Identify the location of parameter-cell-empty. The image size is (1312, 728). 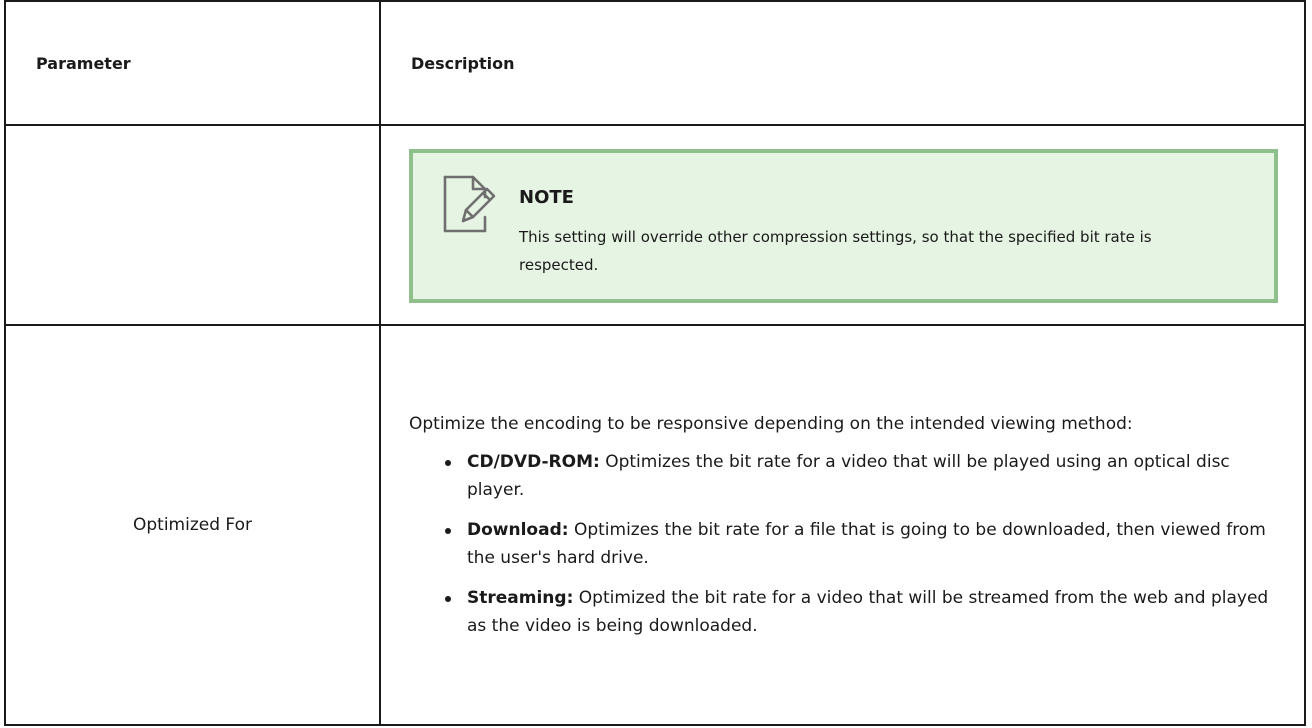
(192, 225).